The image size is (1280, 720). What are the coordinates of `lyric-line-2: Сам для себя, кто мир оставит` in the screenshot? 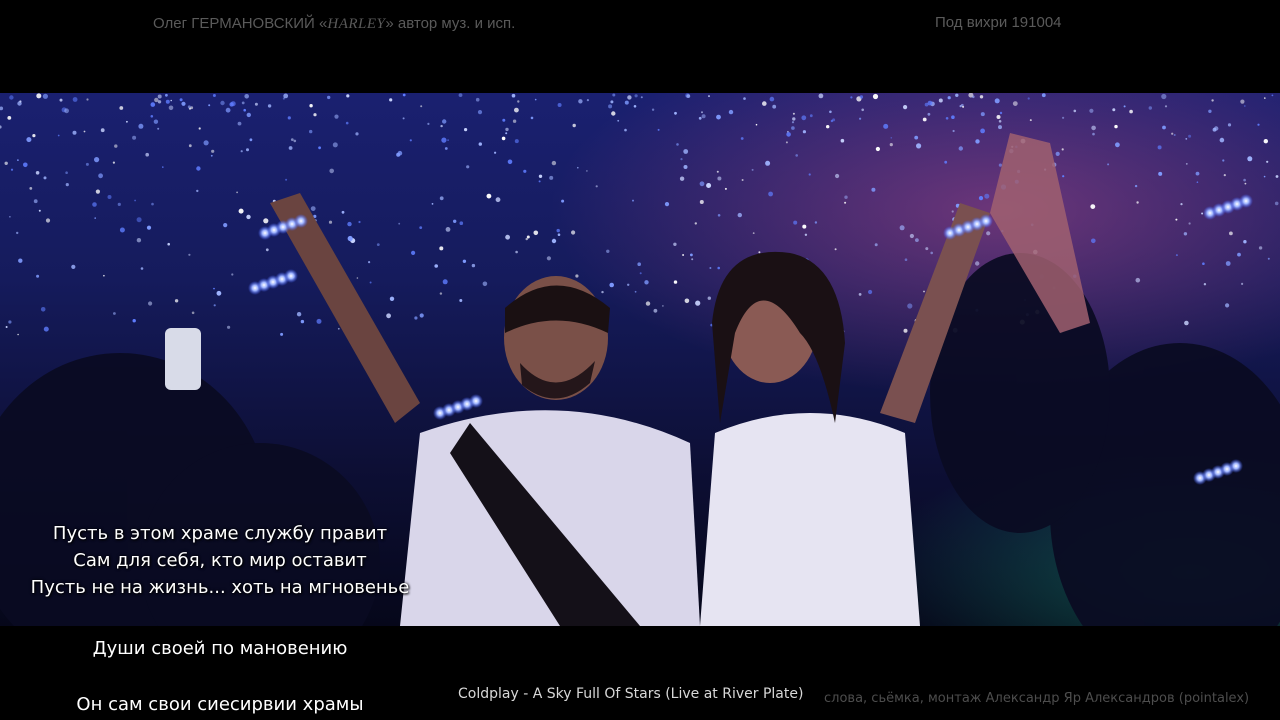 It's located at (220, 560).